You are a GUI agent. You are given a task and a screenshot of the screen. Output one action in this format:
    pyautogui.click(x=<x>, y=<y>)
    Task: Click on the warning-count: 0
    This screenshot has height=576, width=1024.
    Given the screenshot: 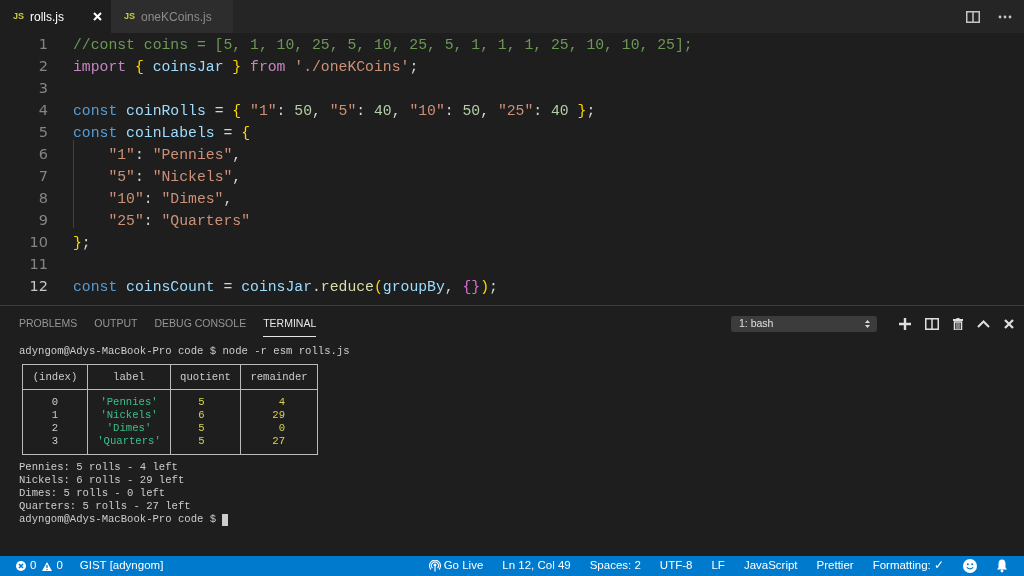 What is the action you would take?
    pyautogui.click(x=59, y=566)
    